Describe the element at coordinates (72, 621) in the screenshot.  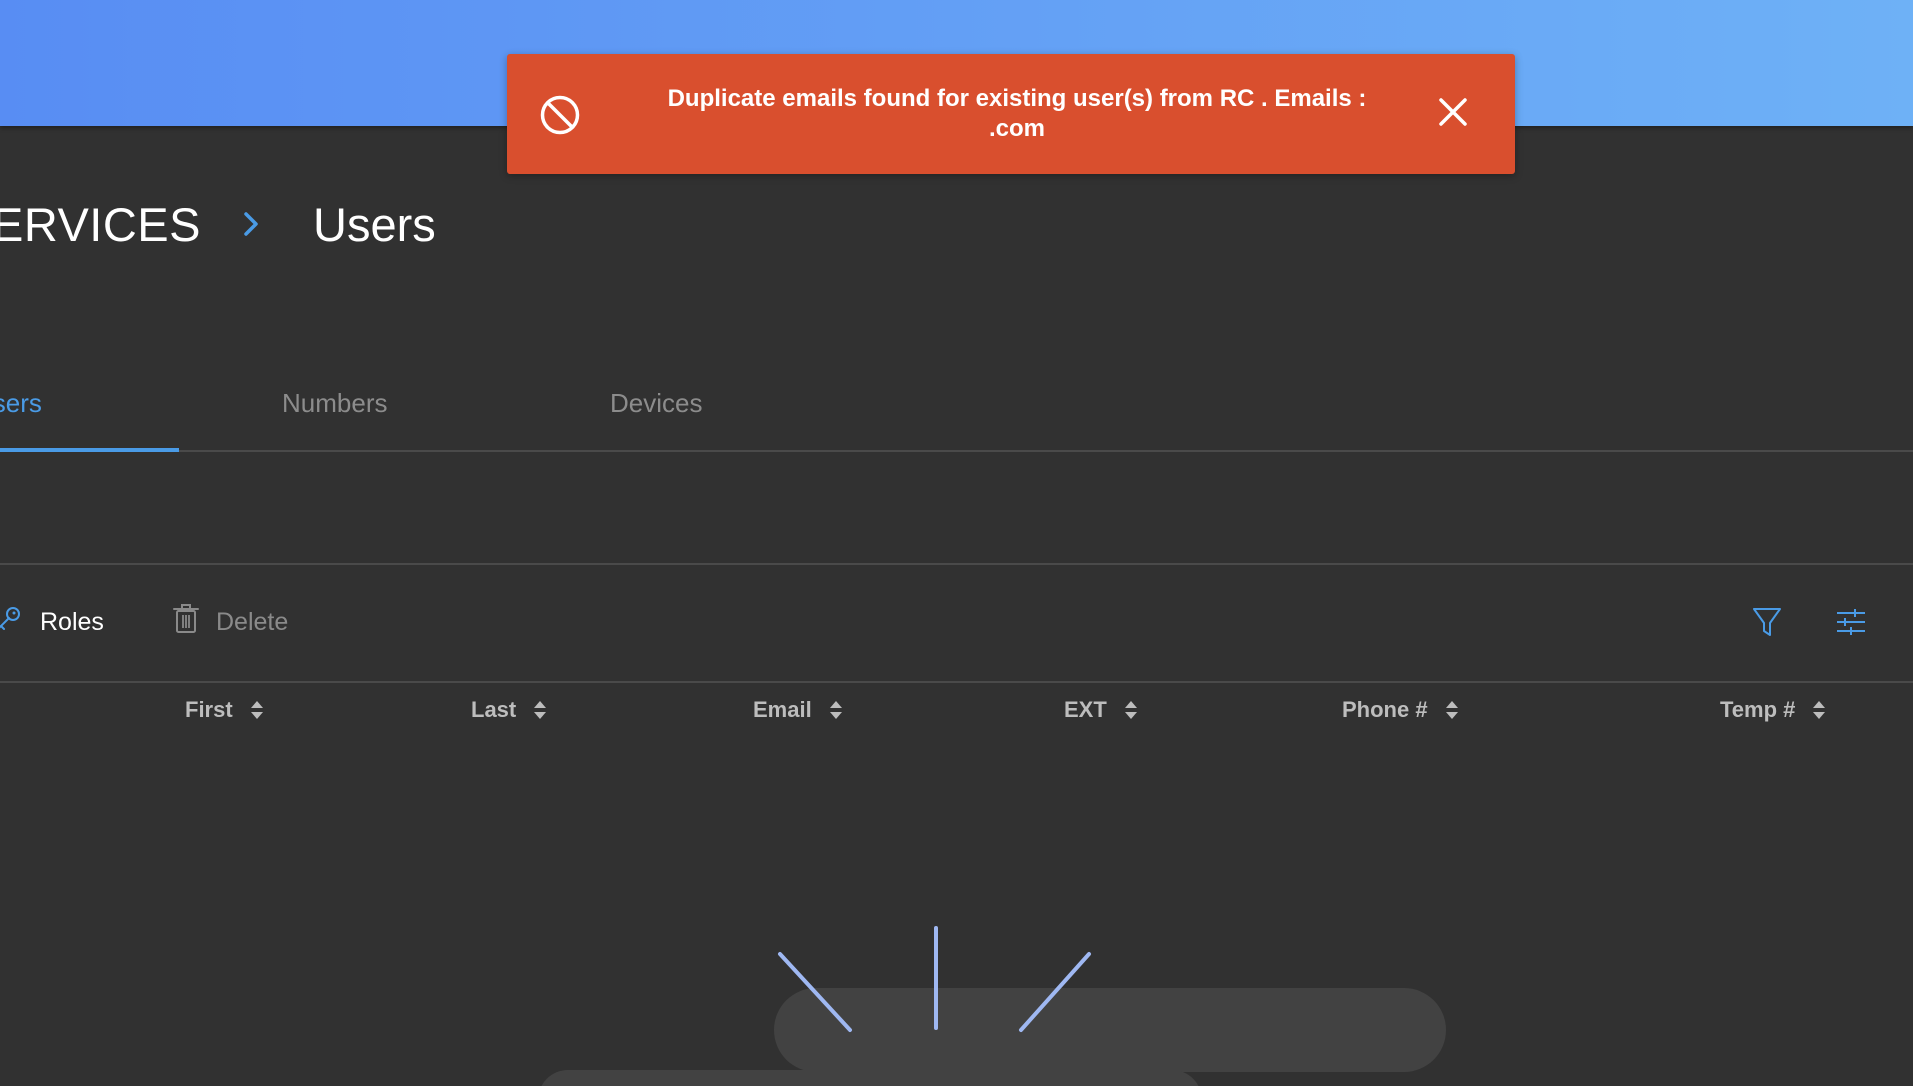
I see `roles-label: Roles` at that location.